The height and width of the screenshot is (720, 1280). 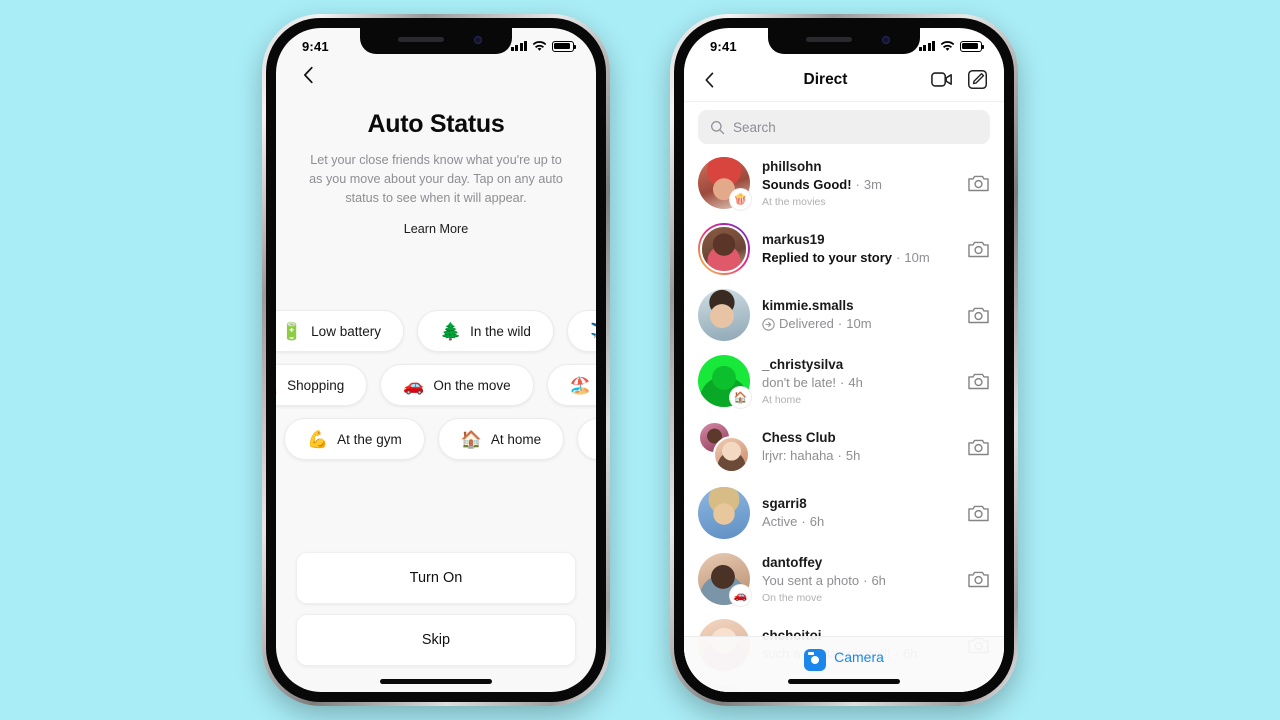 I want to click on evergreen-tree-emoji: 🌲, so click(x=450, y=331).